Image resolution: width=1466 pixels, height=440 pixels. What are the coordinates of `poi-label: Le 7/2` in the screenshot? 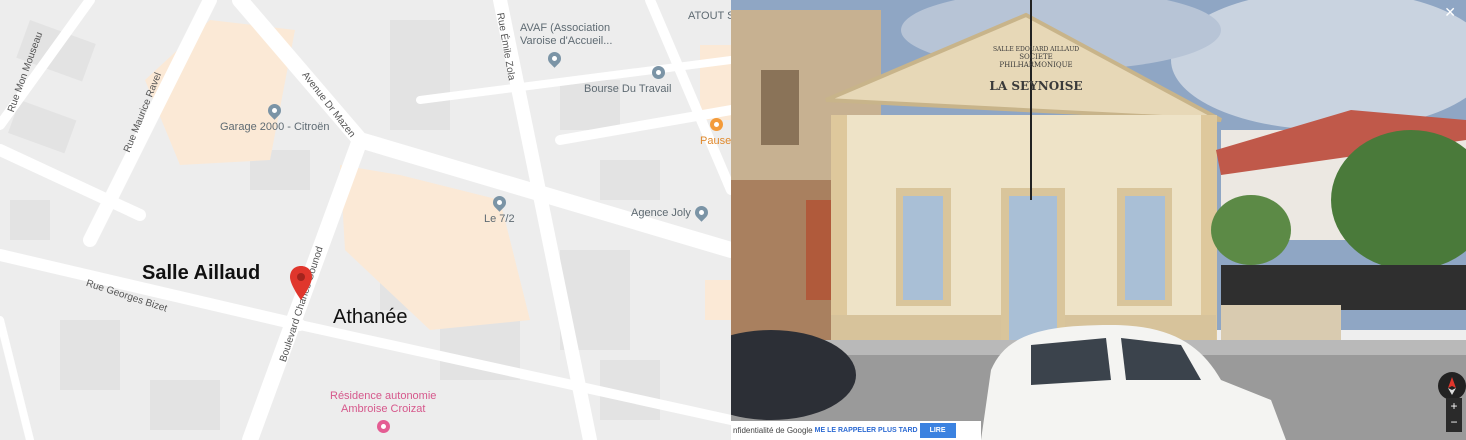 It's located at (499, 219).